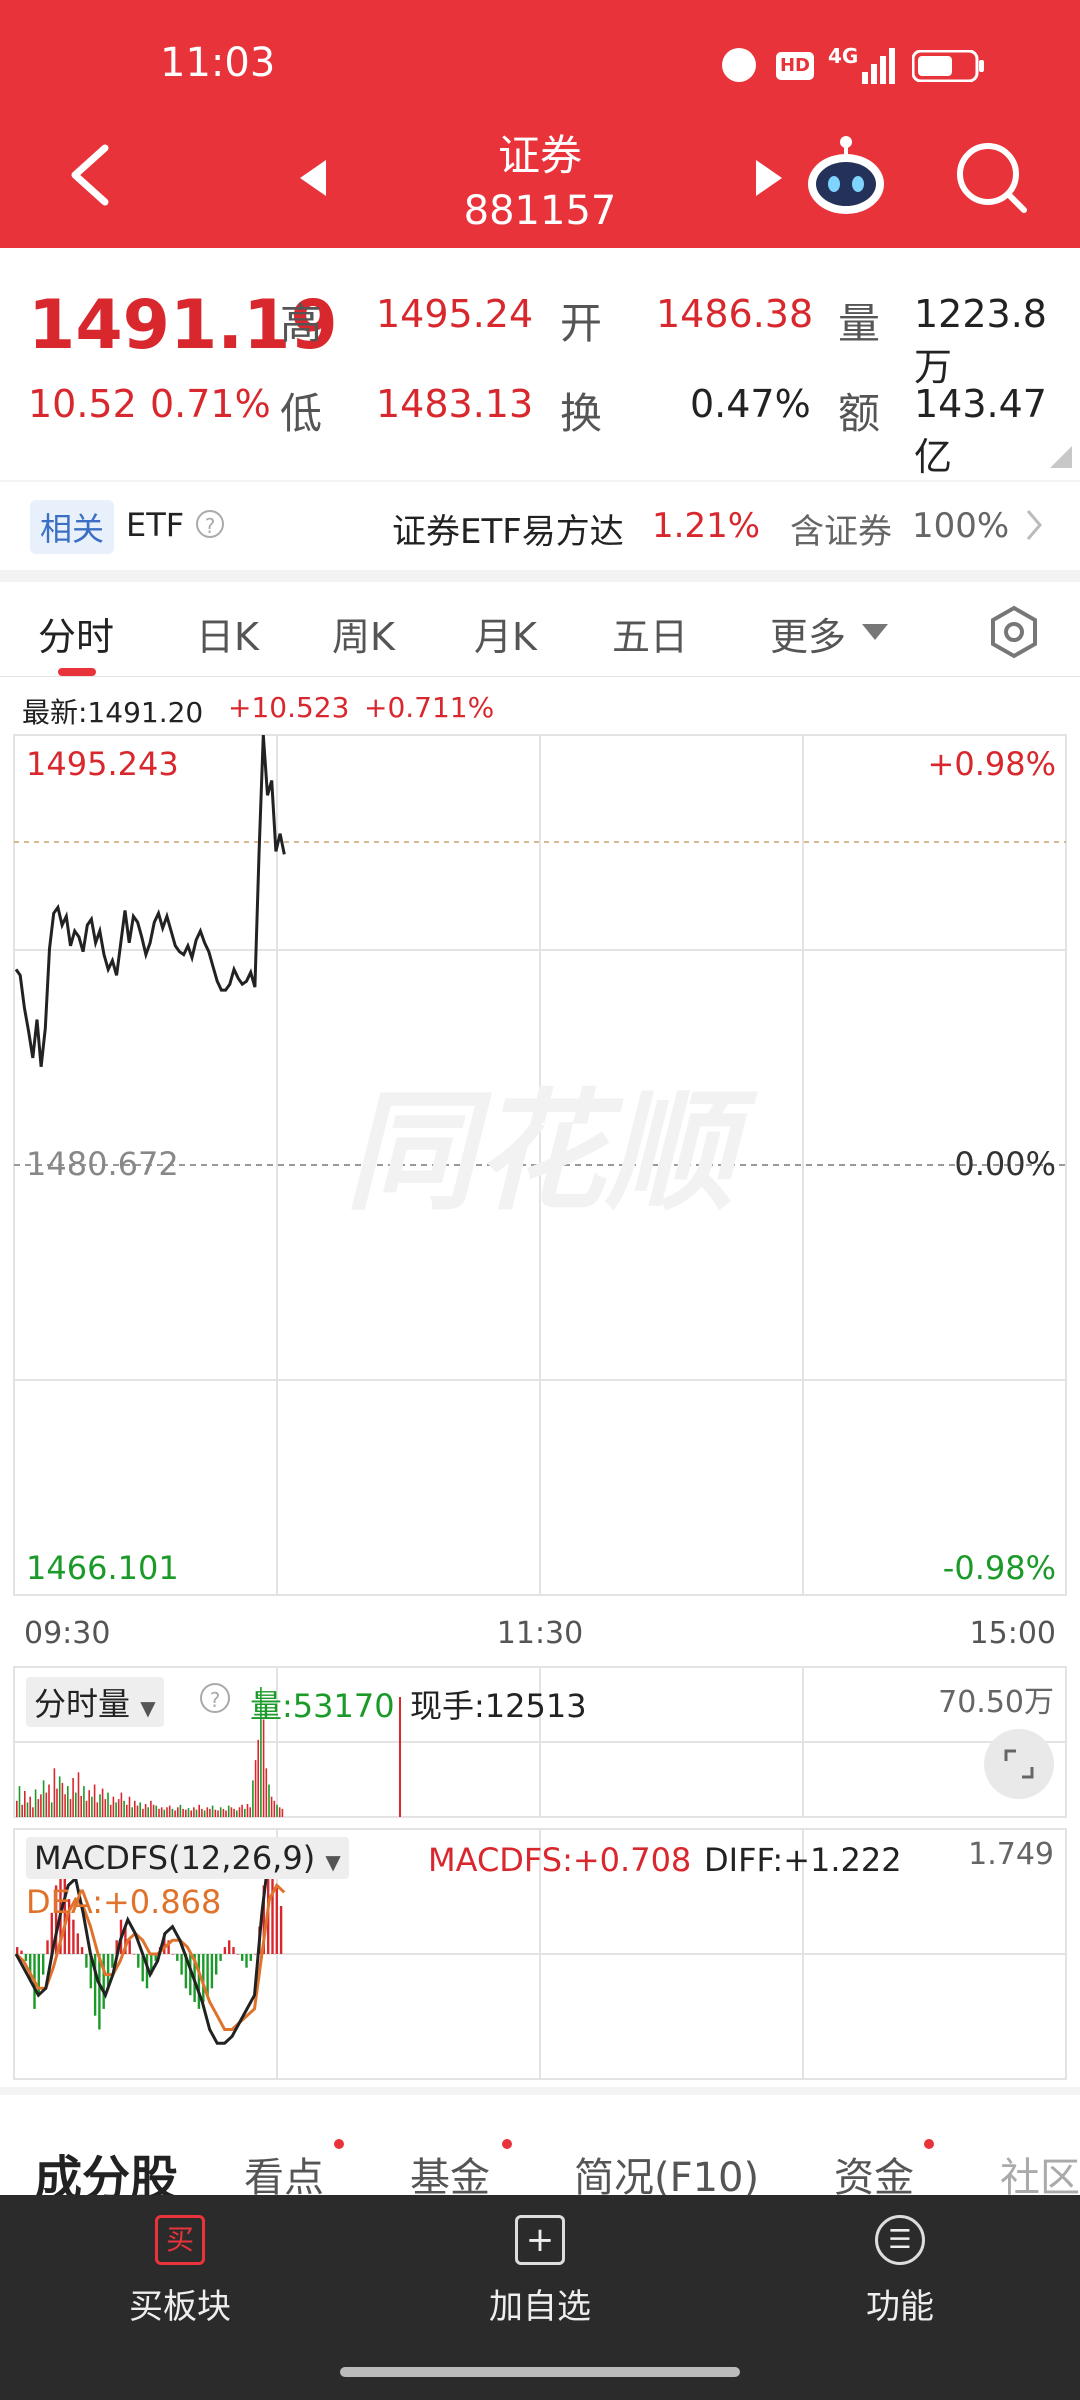  What do you see at coordinates (996, 1702) in the screenshot?
I see `volume-max-label: 70.50万` at bounding box center [996, 1702].